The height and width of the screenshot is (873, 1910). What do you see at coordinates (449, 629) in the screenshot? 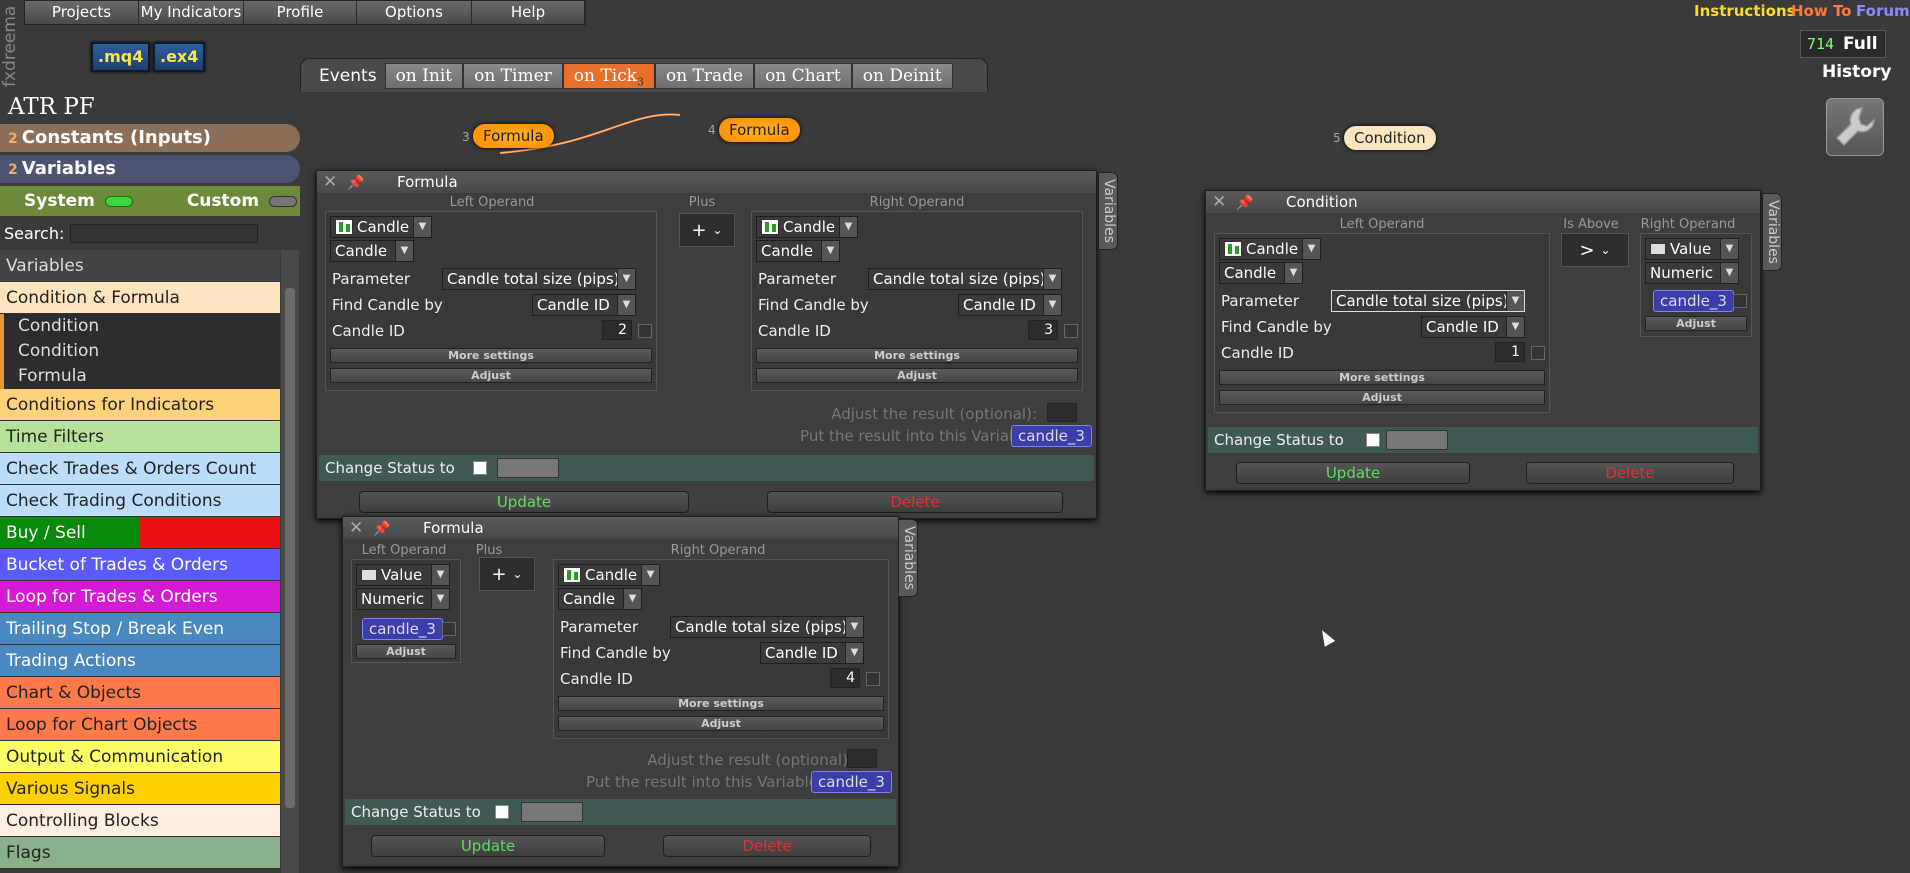
I see `left-variable-checkbox` at bounding box center [449, 629].